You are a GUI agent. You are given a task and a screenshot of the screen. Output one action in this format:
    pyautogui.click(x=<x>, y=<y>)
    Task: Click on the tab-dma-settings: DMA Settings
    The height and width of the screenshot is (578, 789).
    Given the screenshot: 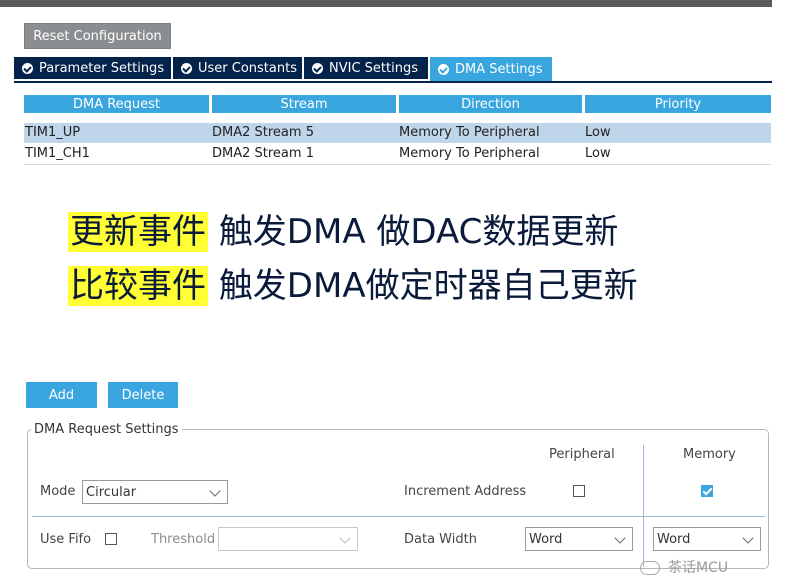 What is the action you would take?
    pyautogui.click(x=491, y=69)
    